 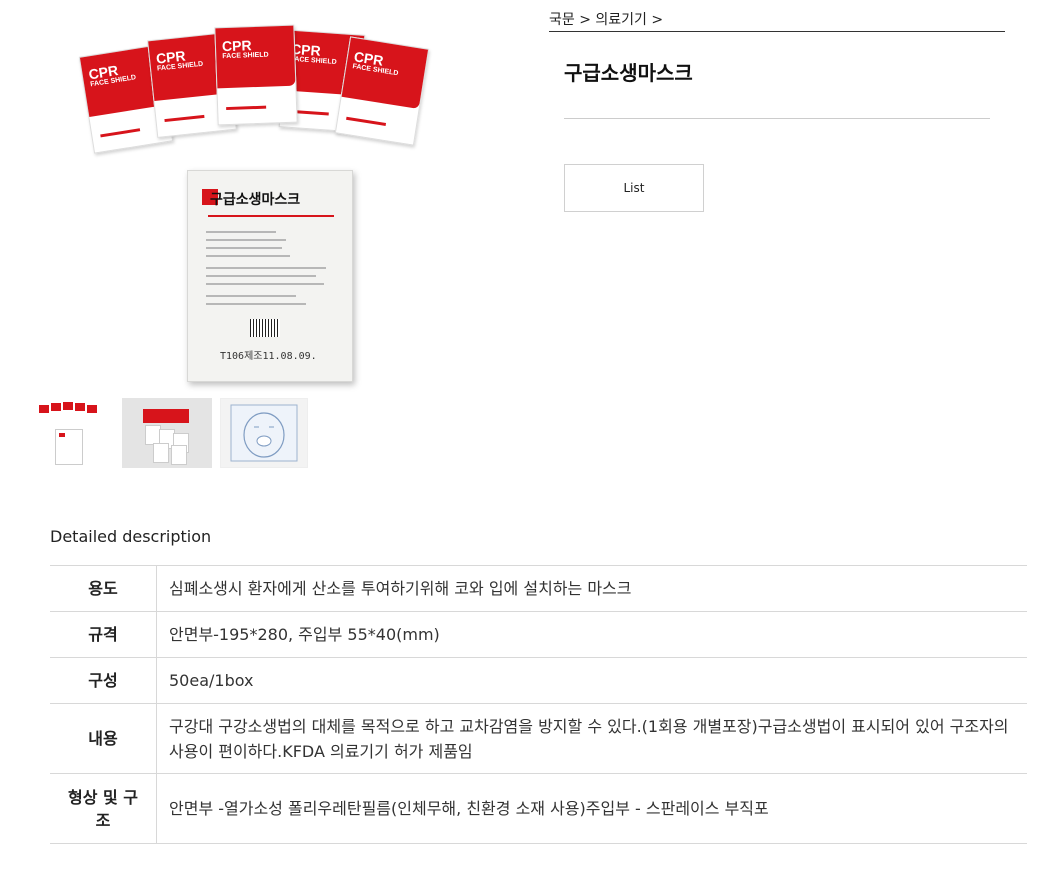 I want to click on divider, so click(x=777, y=118).